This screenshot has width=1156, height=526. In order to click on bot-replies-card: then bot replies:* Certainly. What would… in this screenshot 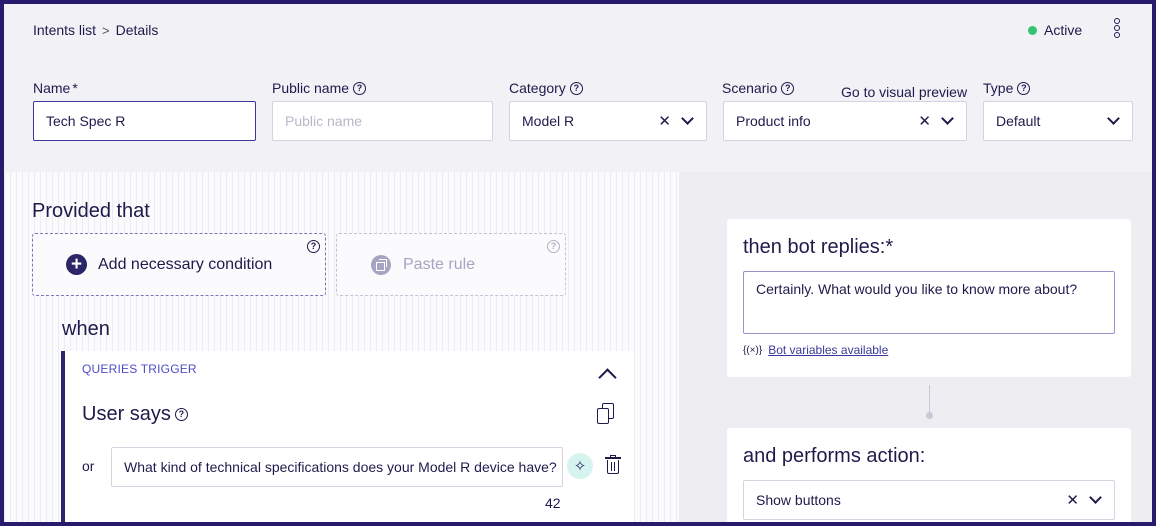, I will do `click(929, 298)`.